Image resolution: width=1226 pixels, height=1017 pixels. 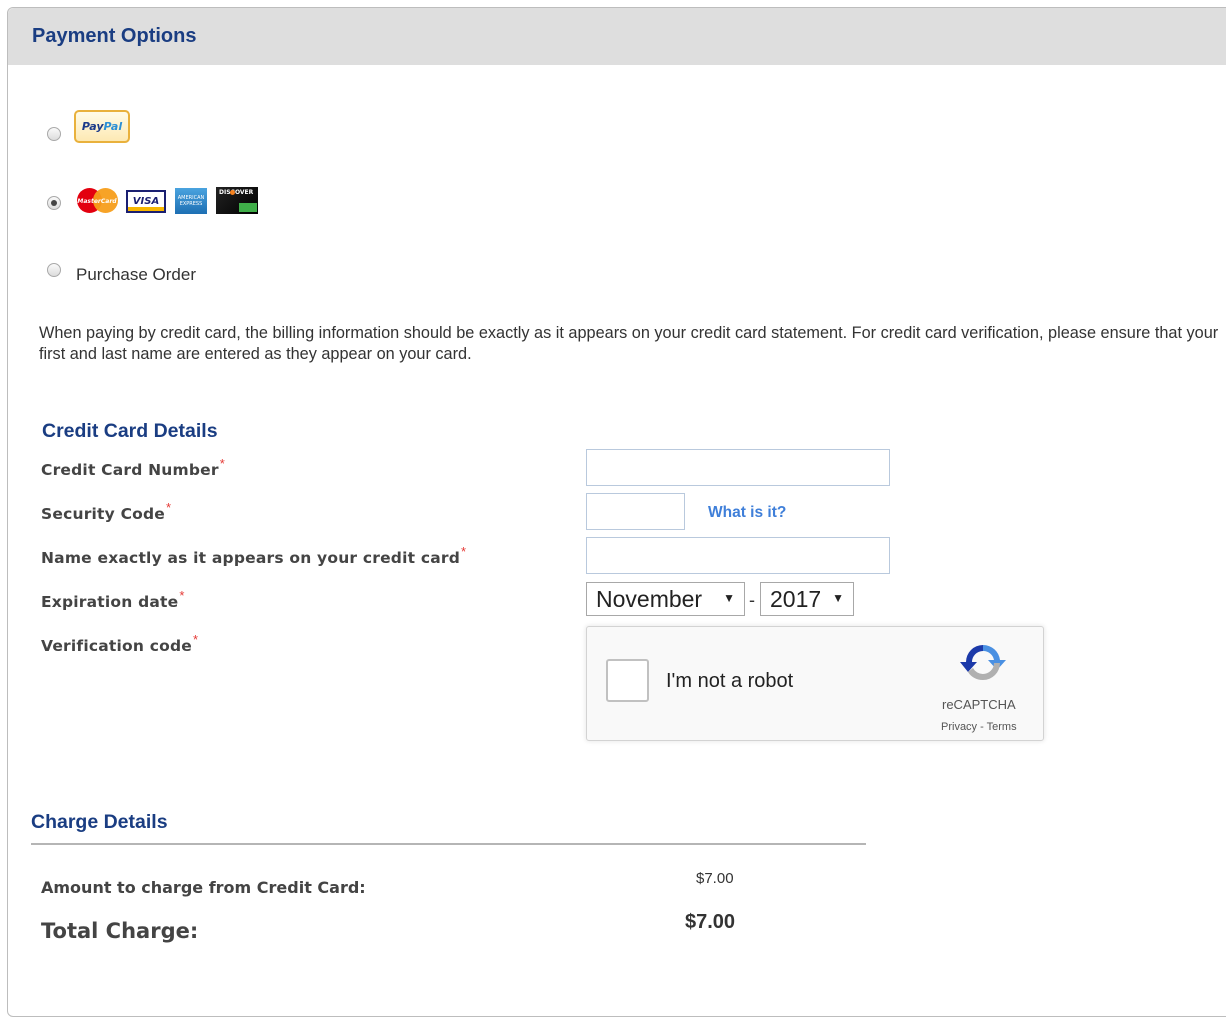 What do you see at coordinates (102, 126) in the screenshot?
I see `paypal-logo-icon: Pay Pal` at bounding box center [102, 126].